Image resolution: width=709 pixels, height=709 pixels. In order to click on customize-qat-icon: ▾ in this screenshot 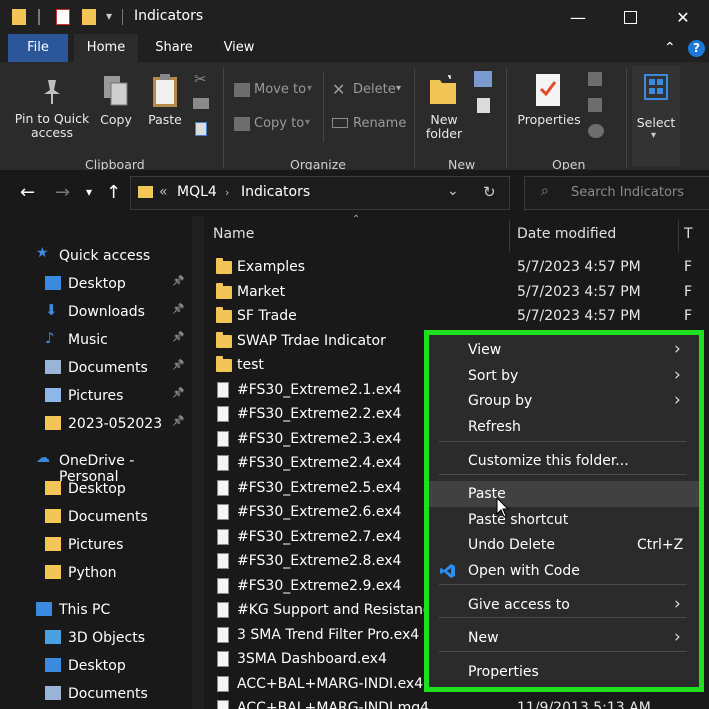, I will do `click(109, 16)`.